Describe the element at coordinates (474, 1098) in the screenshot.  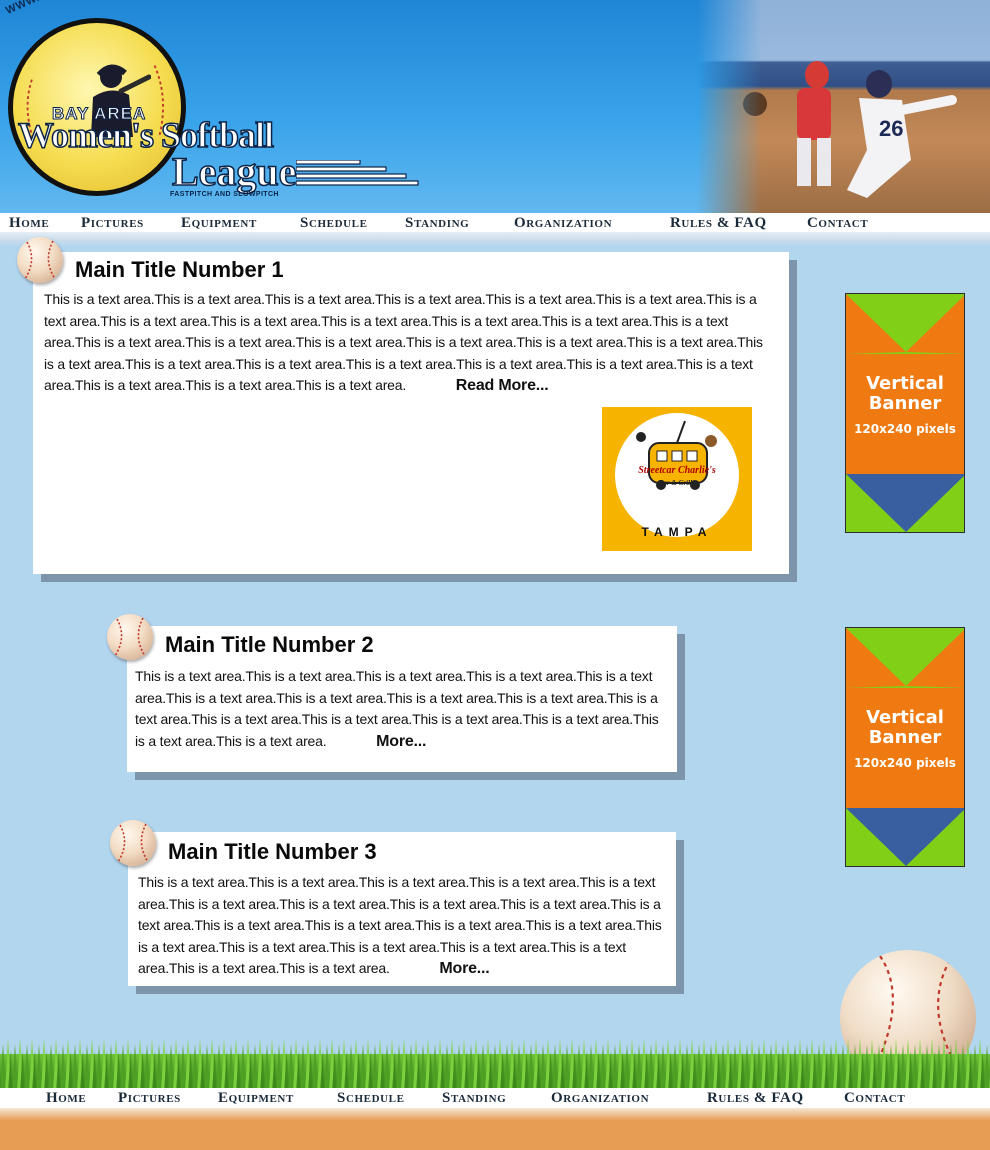
I see `footer-nav-standing: Standing` at that location.